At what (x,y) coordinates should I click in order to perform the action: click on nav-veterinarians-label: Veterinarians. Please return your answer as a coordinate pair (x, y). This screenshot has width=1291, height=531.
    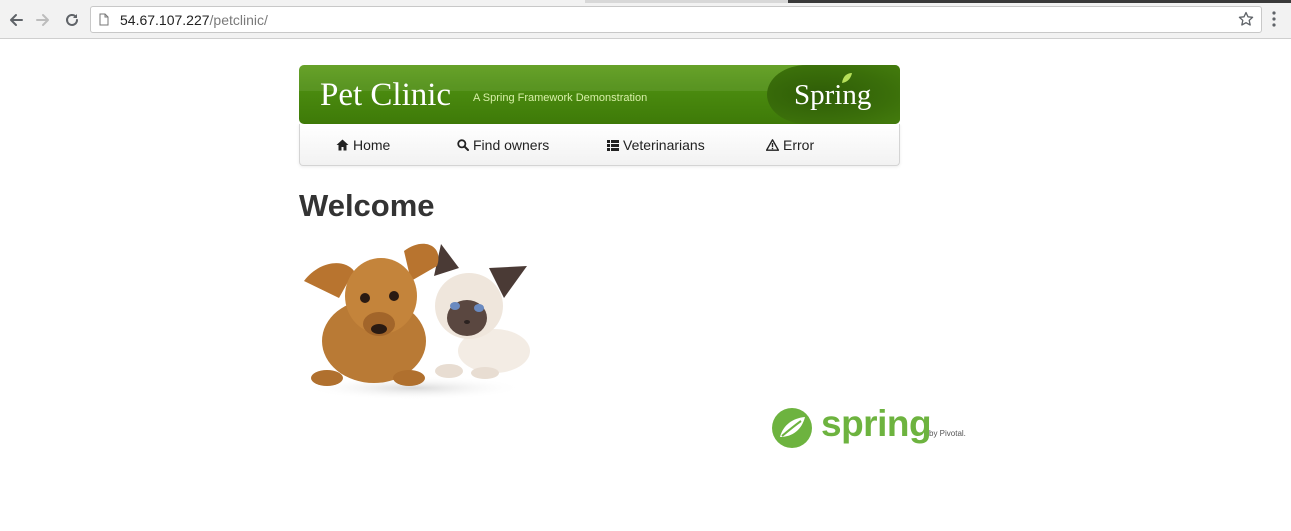
    Looking at the image, I should click on (664, 145).